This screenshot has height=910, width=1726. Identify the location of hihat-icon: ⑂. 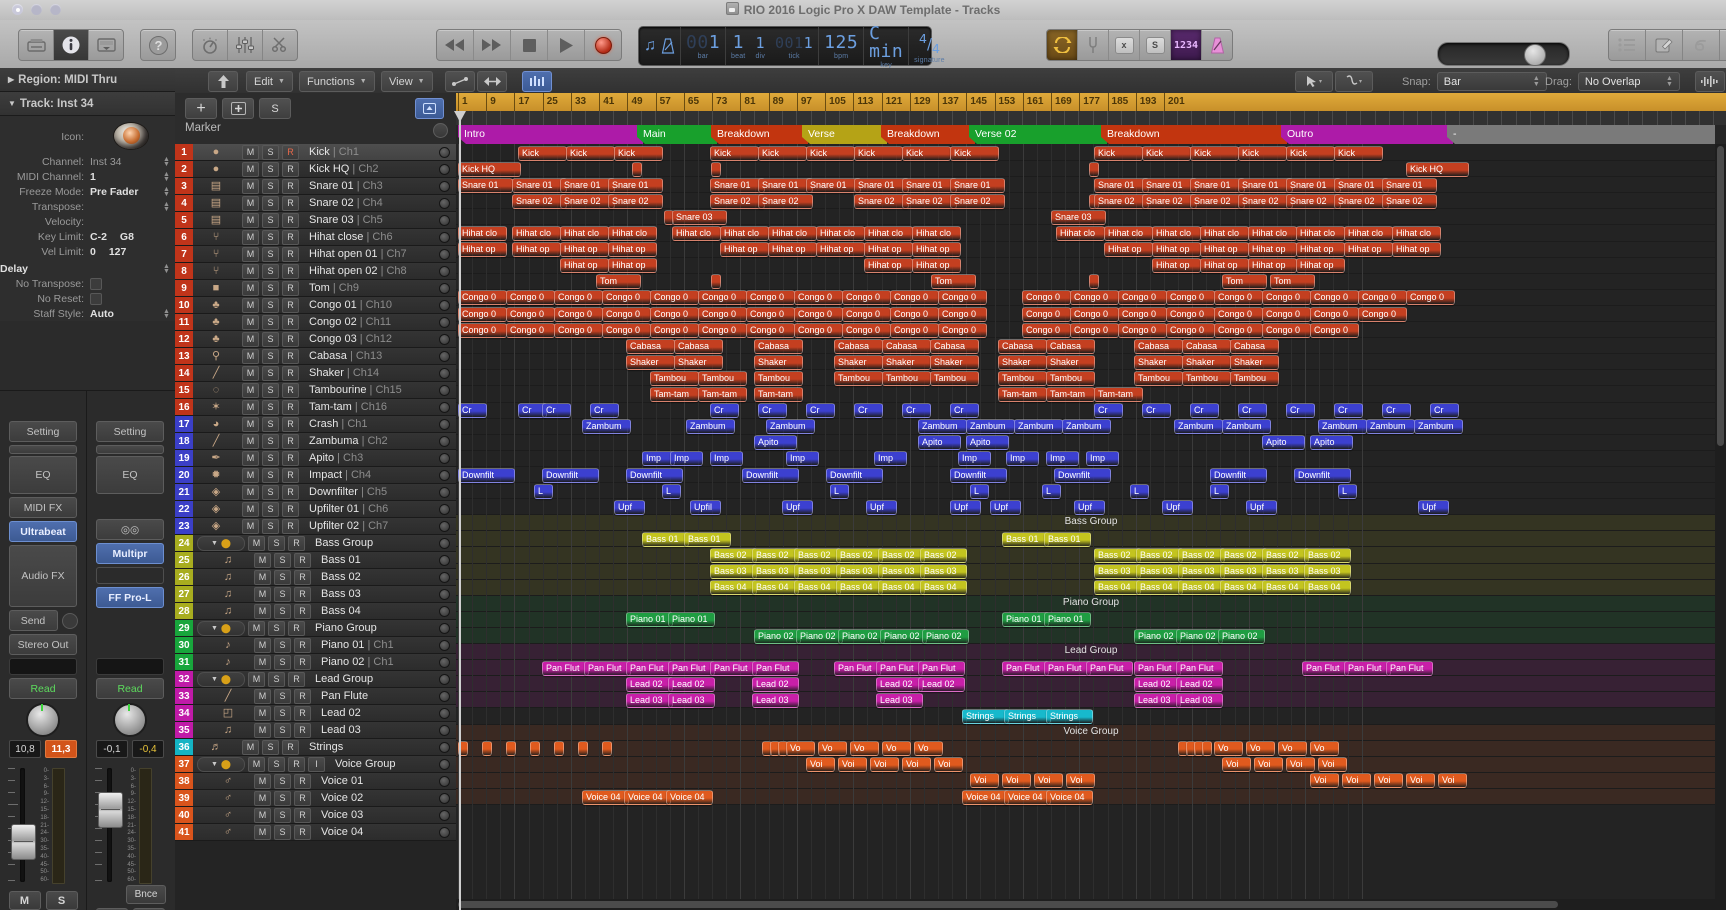
(216, 254).